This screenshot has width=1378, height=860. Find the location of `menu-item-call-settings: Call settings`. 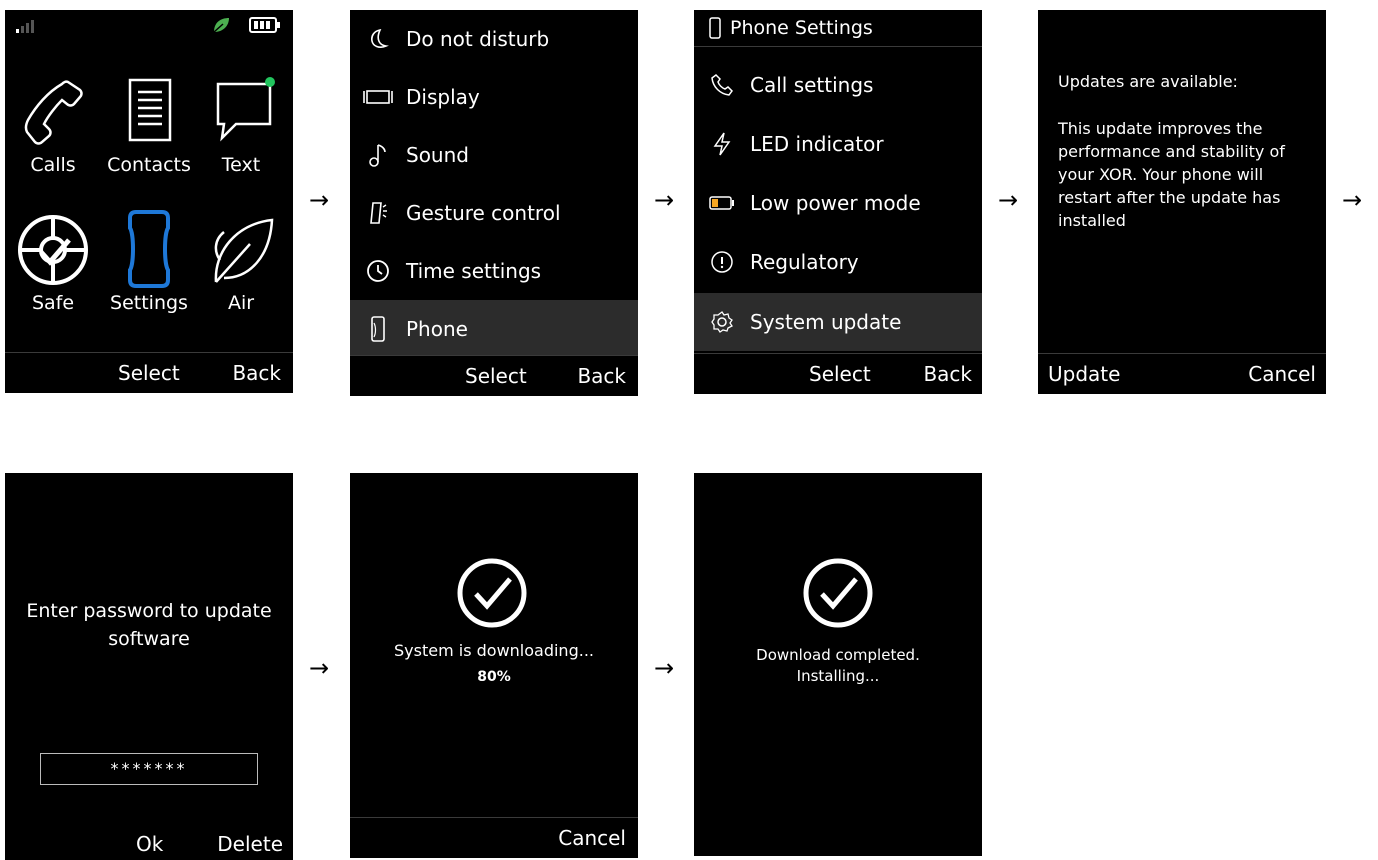

menu-item-call-settings: Call settings is located at coordinates (838, 85).